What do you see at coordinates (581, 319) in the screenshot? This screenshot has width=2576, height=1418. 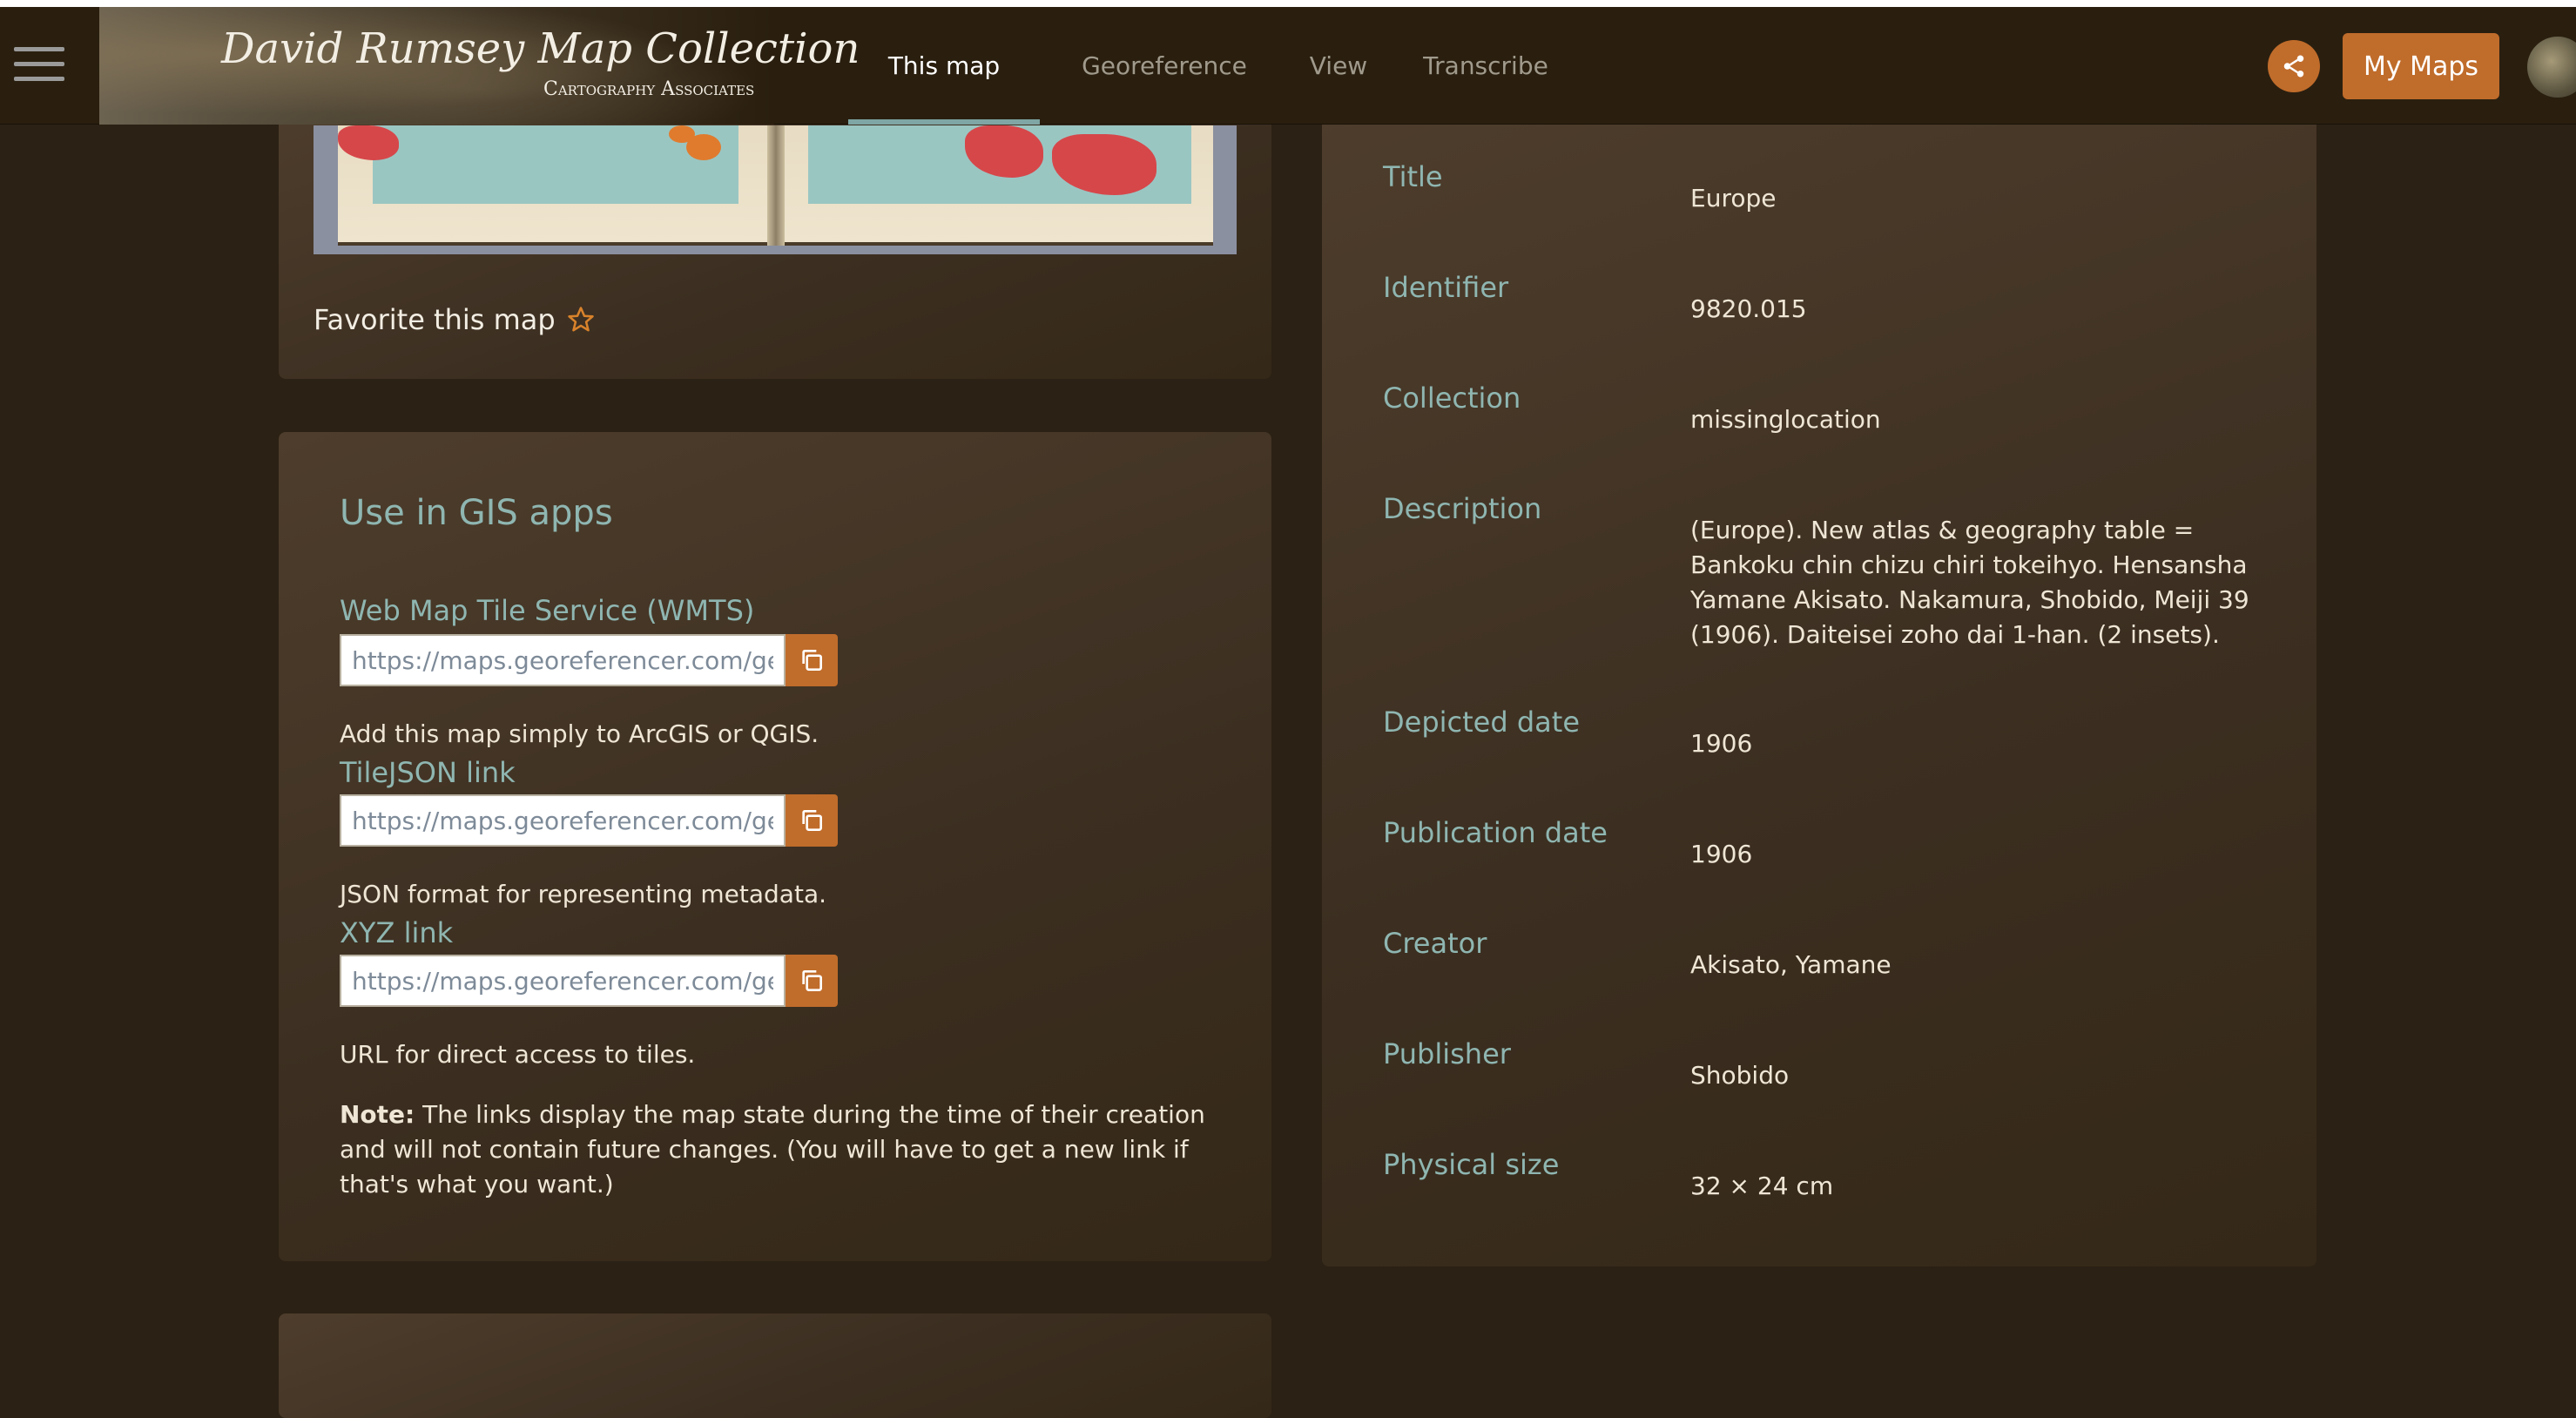 I see `star-outline-icon` at bounding box center [581, 319].